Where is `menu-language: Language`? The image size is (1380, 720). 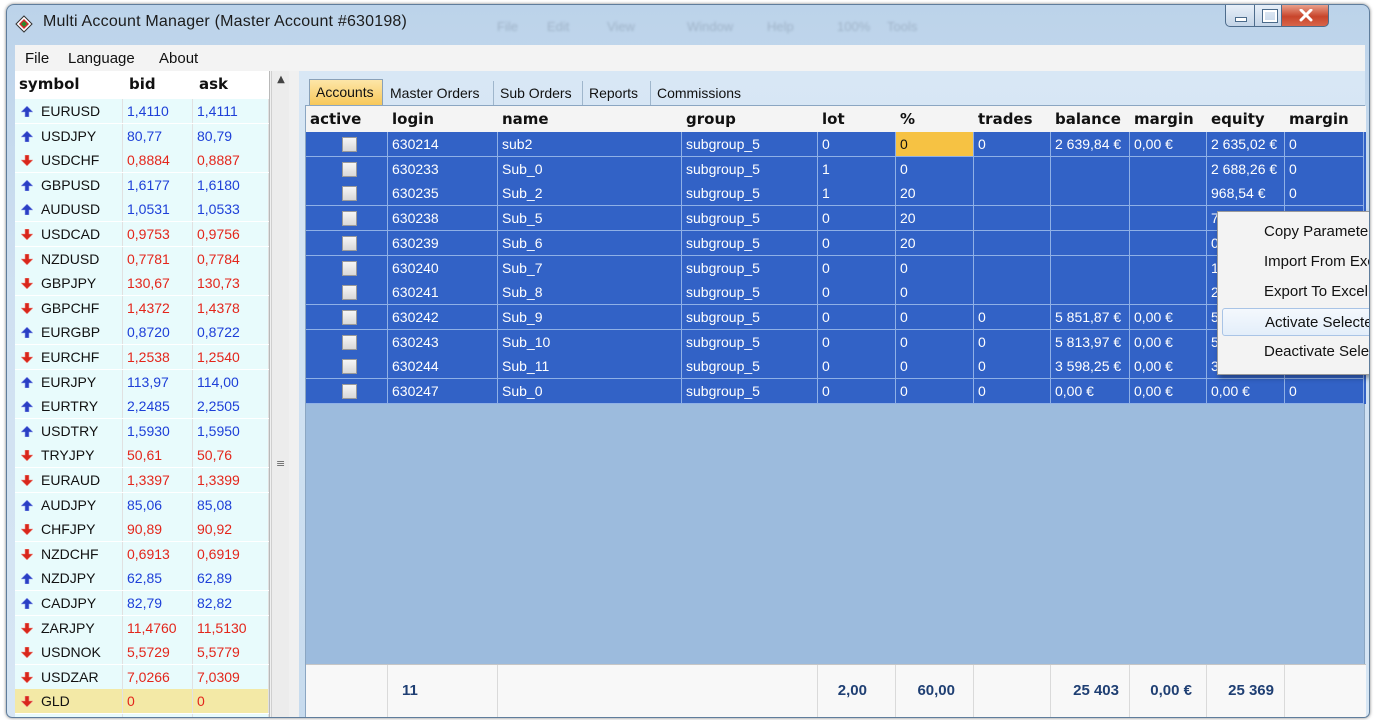 menu-language: Language is located at coordinates (101, 58).